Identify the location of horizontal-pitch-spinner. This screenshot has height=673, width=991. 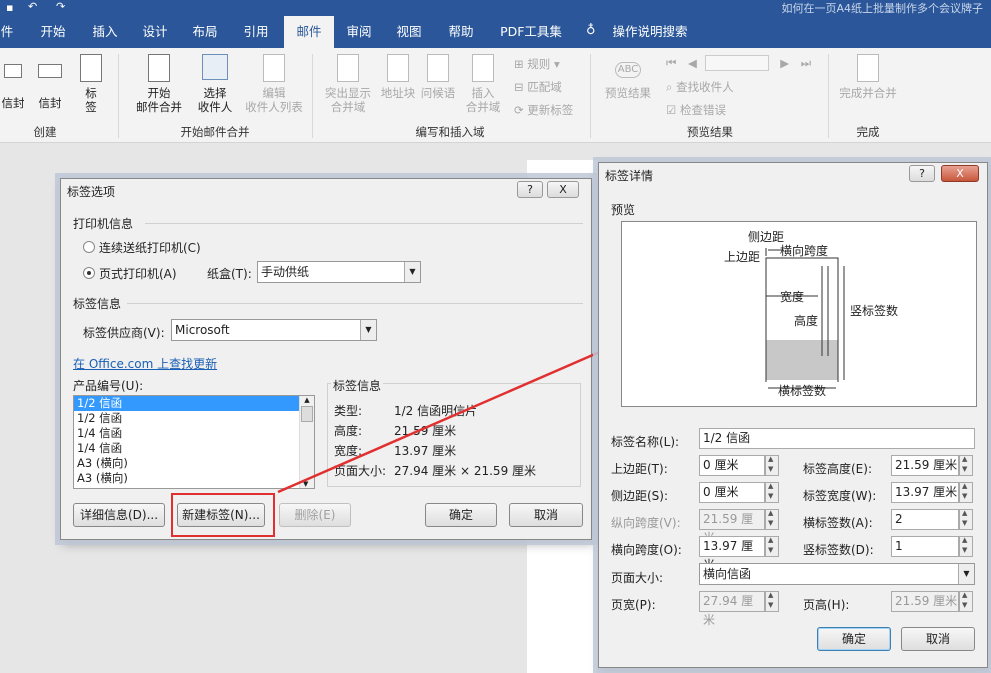
(772, 546).